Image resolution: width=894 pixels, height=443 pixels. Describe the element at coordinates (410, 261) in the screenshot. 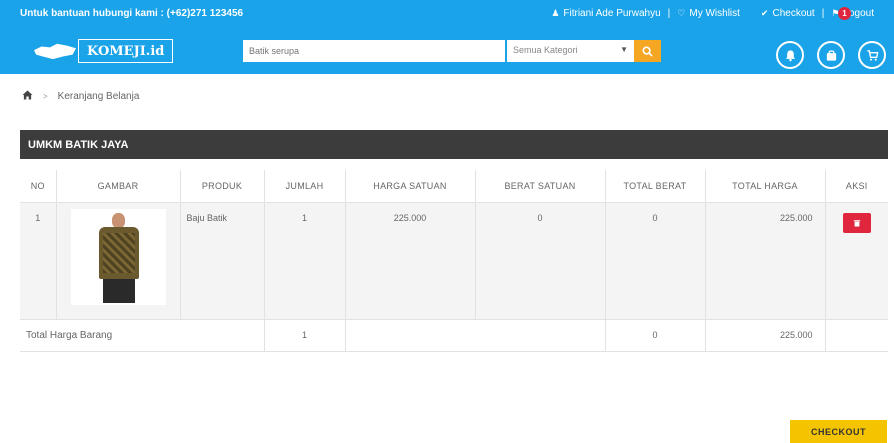

I see `unit-price: 225.000` at that location.